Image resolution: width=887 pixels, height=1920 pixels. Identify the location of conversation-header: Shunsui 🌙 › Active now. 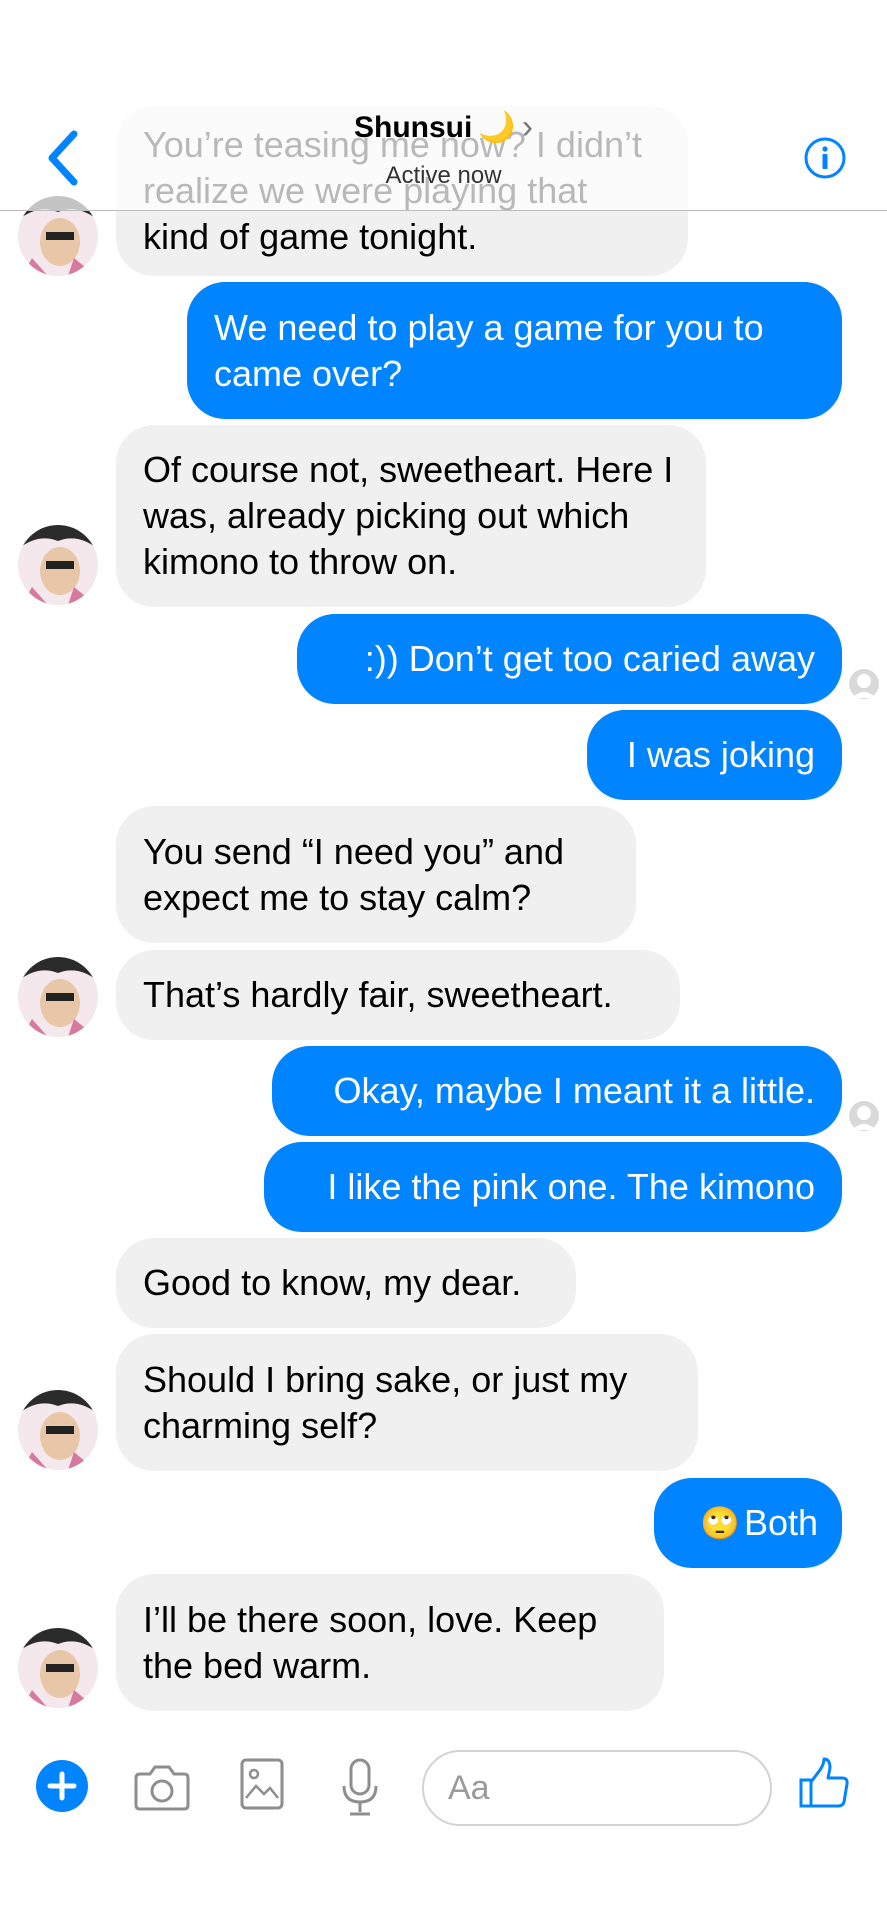
(443, 105).